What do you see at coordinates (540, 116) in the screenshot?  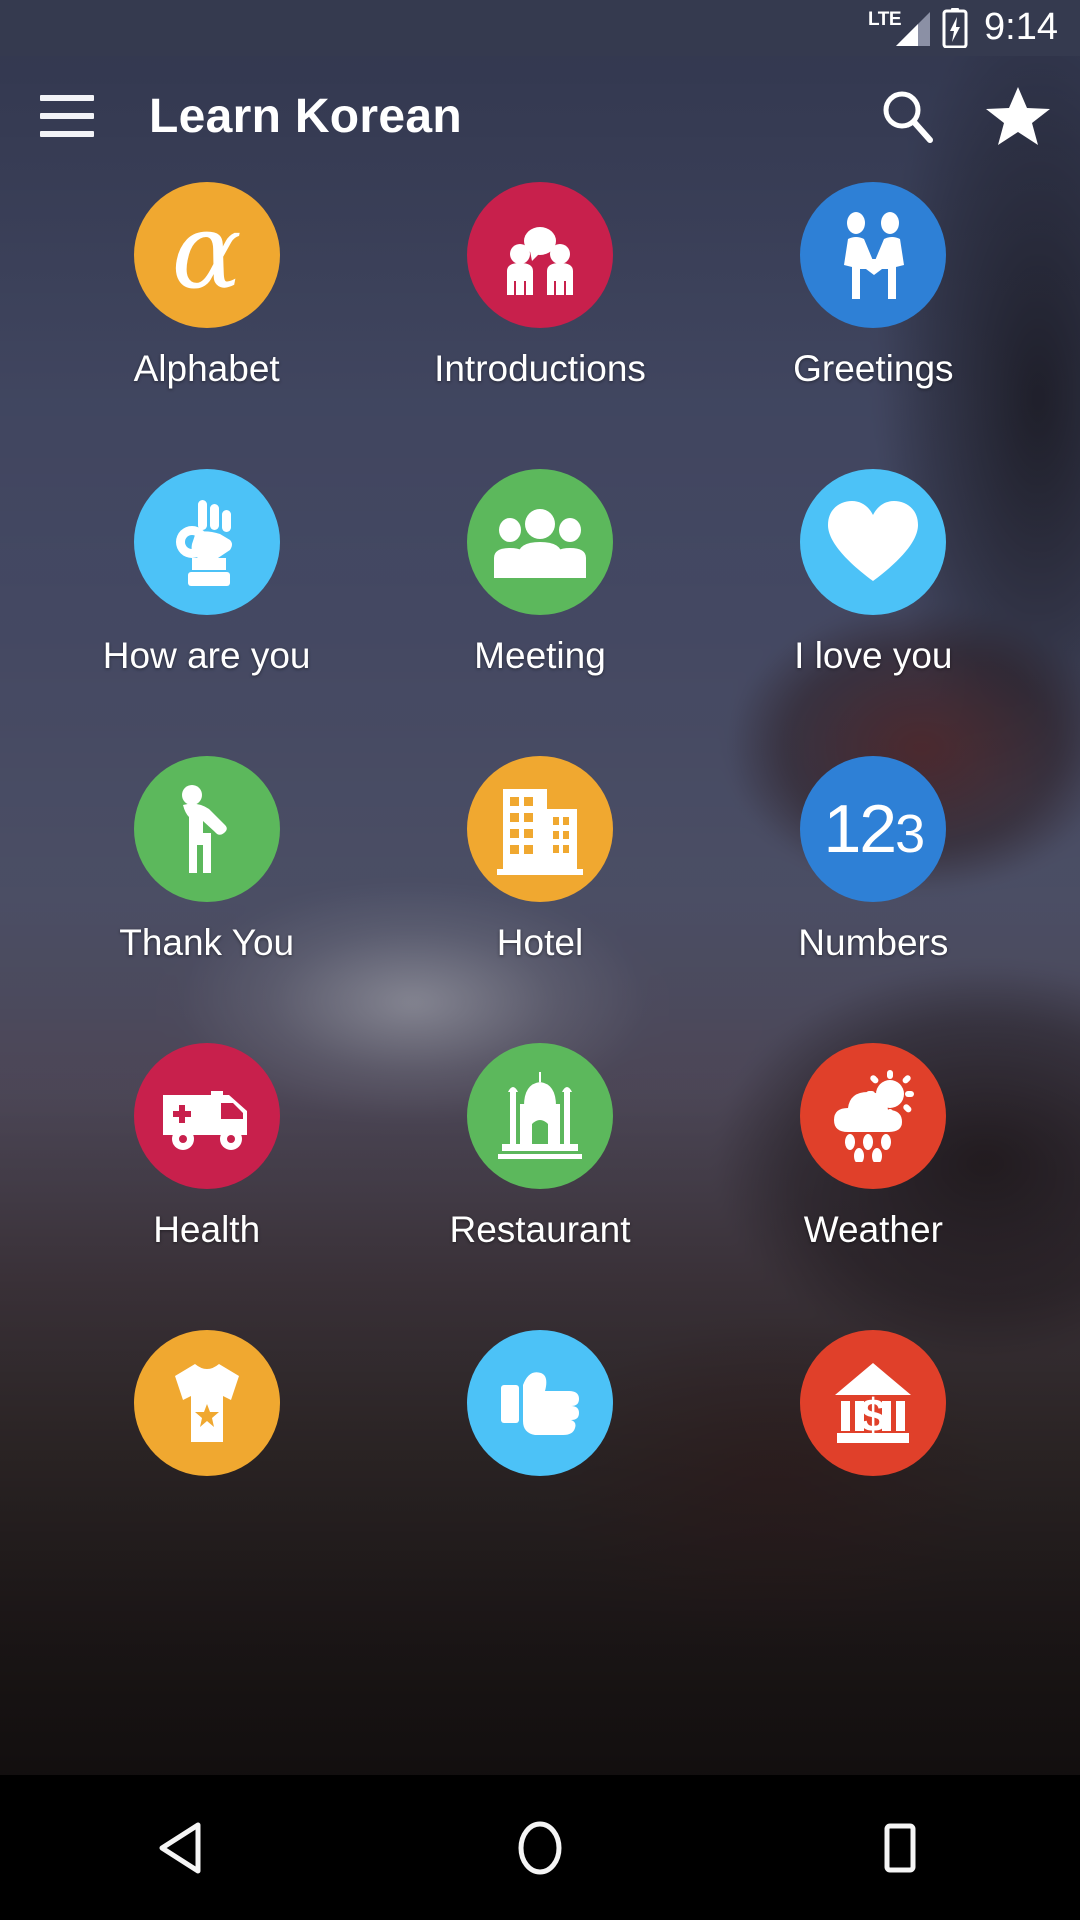 I see `app-bar: Learn Korean` at bounding box center [540, 116].